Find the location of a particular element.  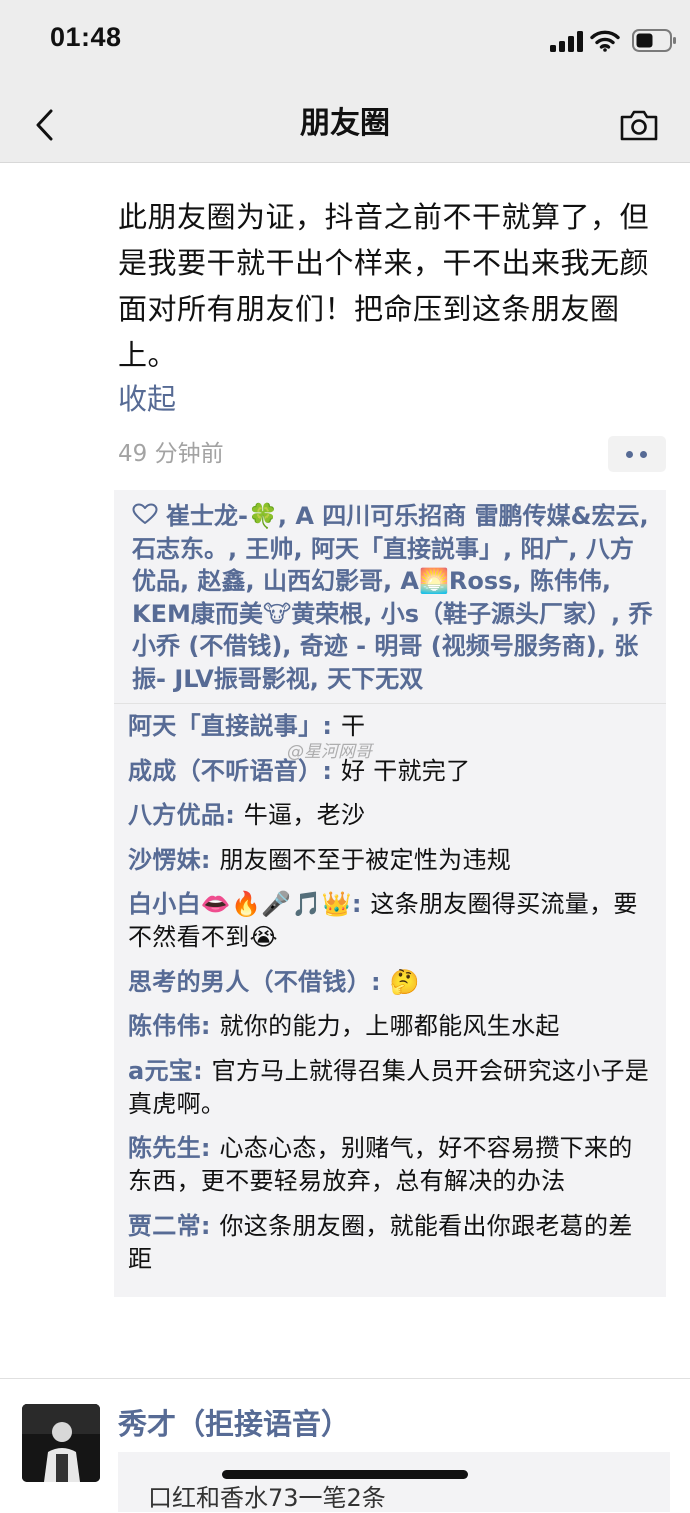

signal-icon is located at coordinates (566, 41).